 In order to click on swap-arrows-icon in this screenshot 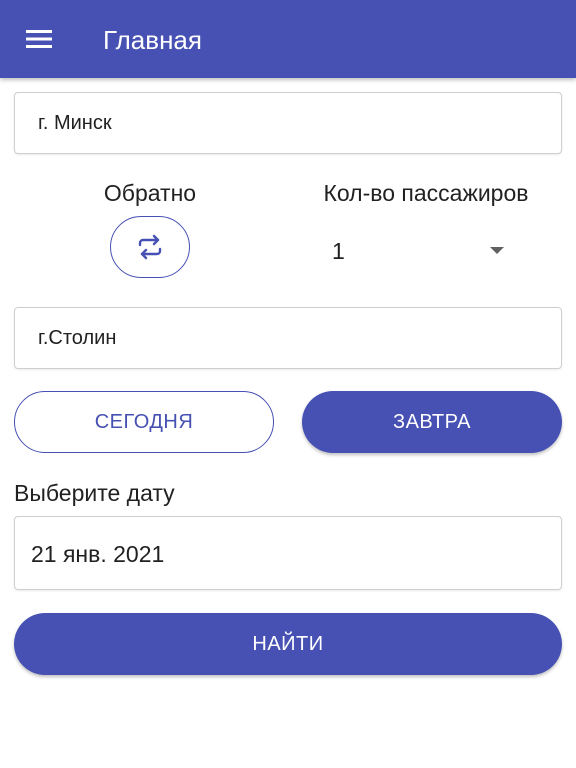, I will do `click(150, 247)`.